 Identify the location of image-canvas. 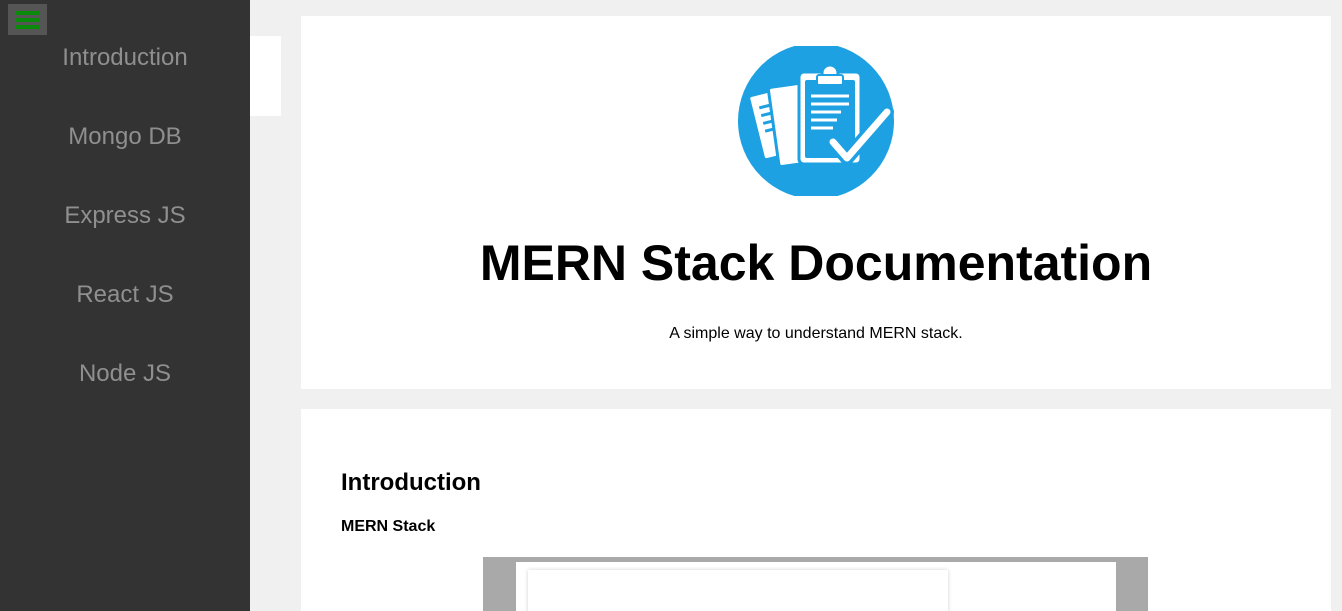
(816, 586).